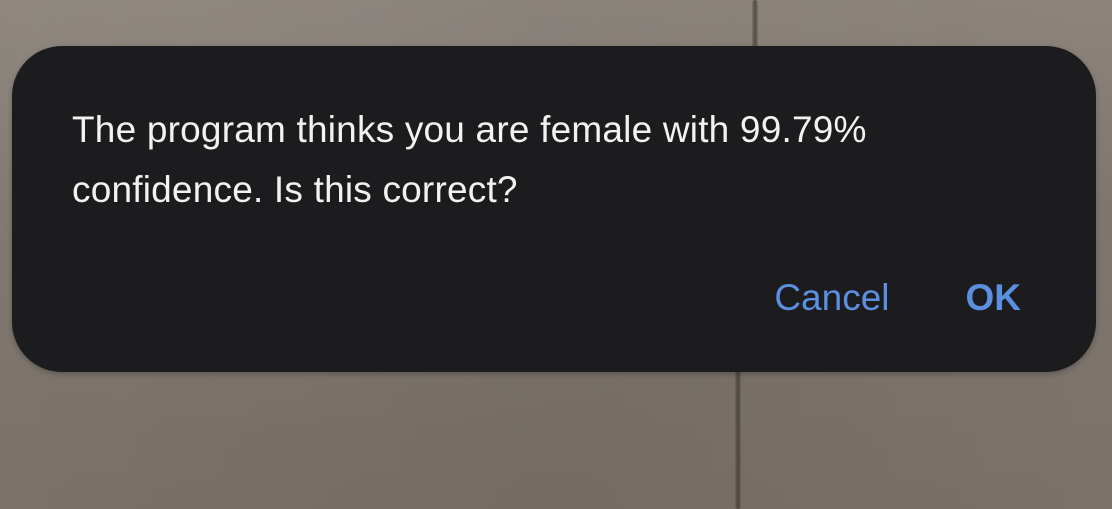 The image size is (1112, 509). What do you see at coordinates (897, 298) in the screenshot?
I see `alert-actions: Cancel OK` at bounding box center [897, 298].